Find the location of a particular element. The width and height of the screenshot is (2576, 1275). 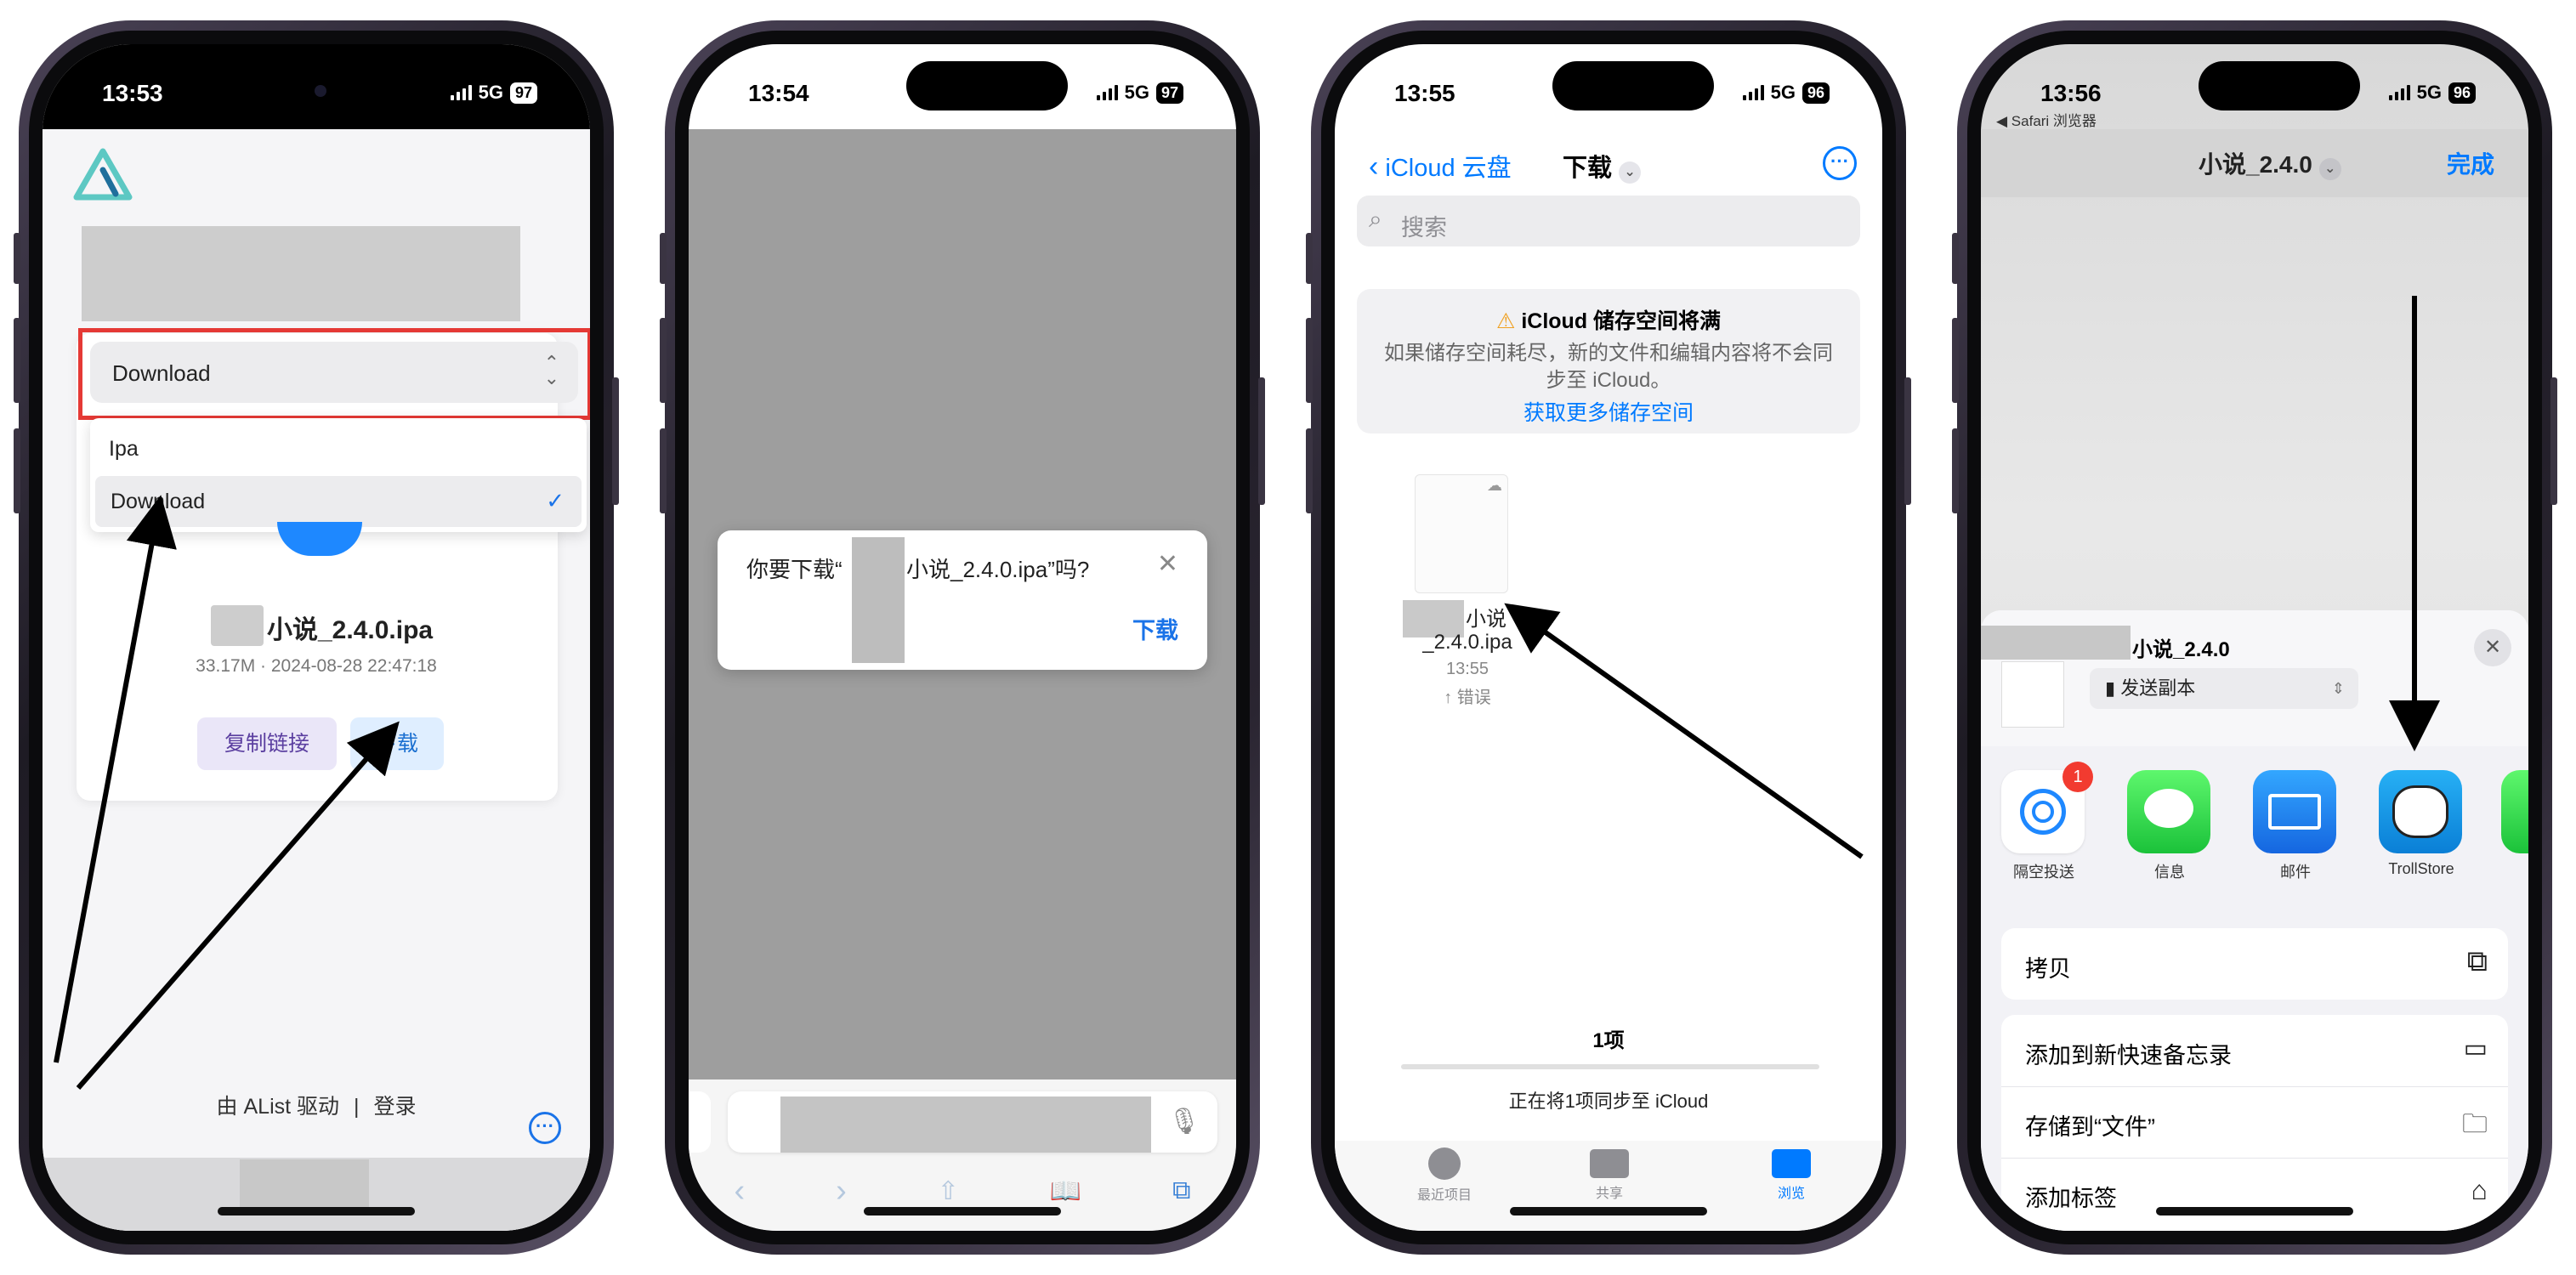

footer: 由 AList 驱动 | 登录 is located at coordinates (317, 1107).